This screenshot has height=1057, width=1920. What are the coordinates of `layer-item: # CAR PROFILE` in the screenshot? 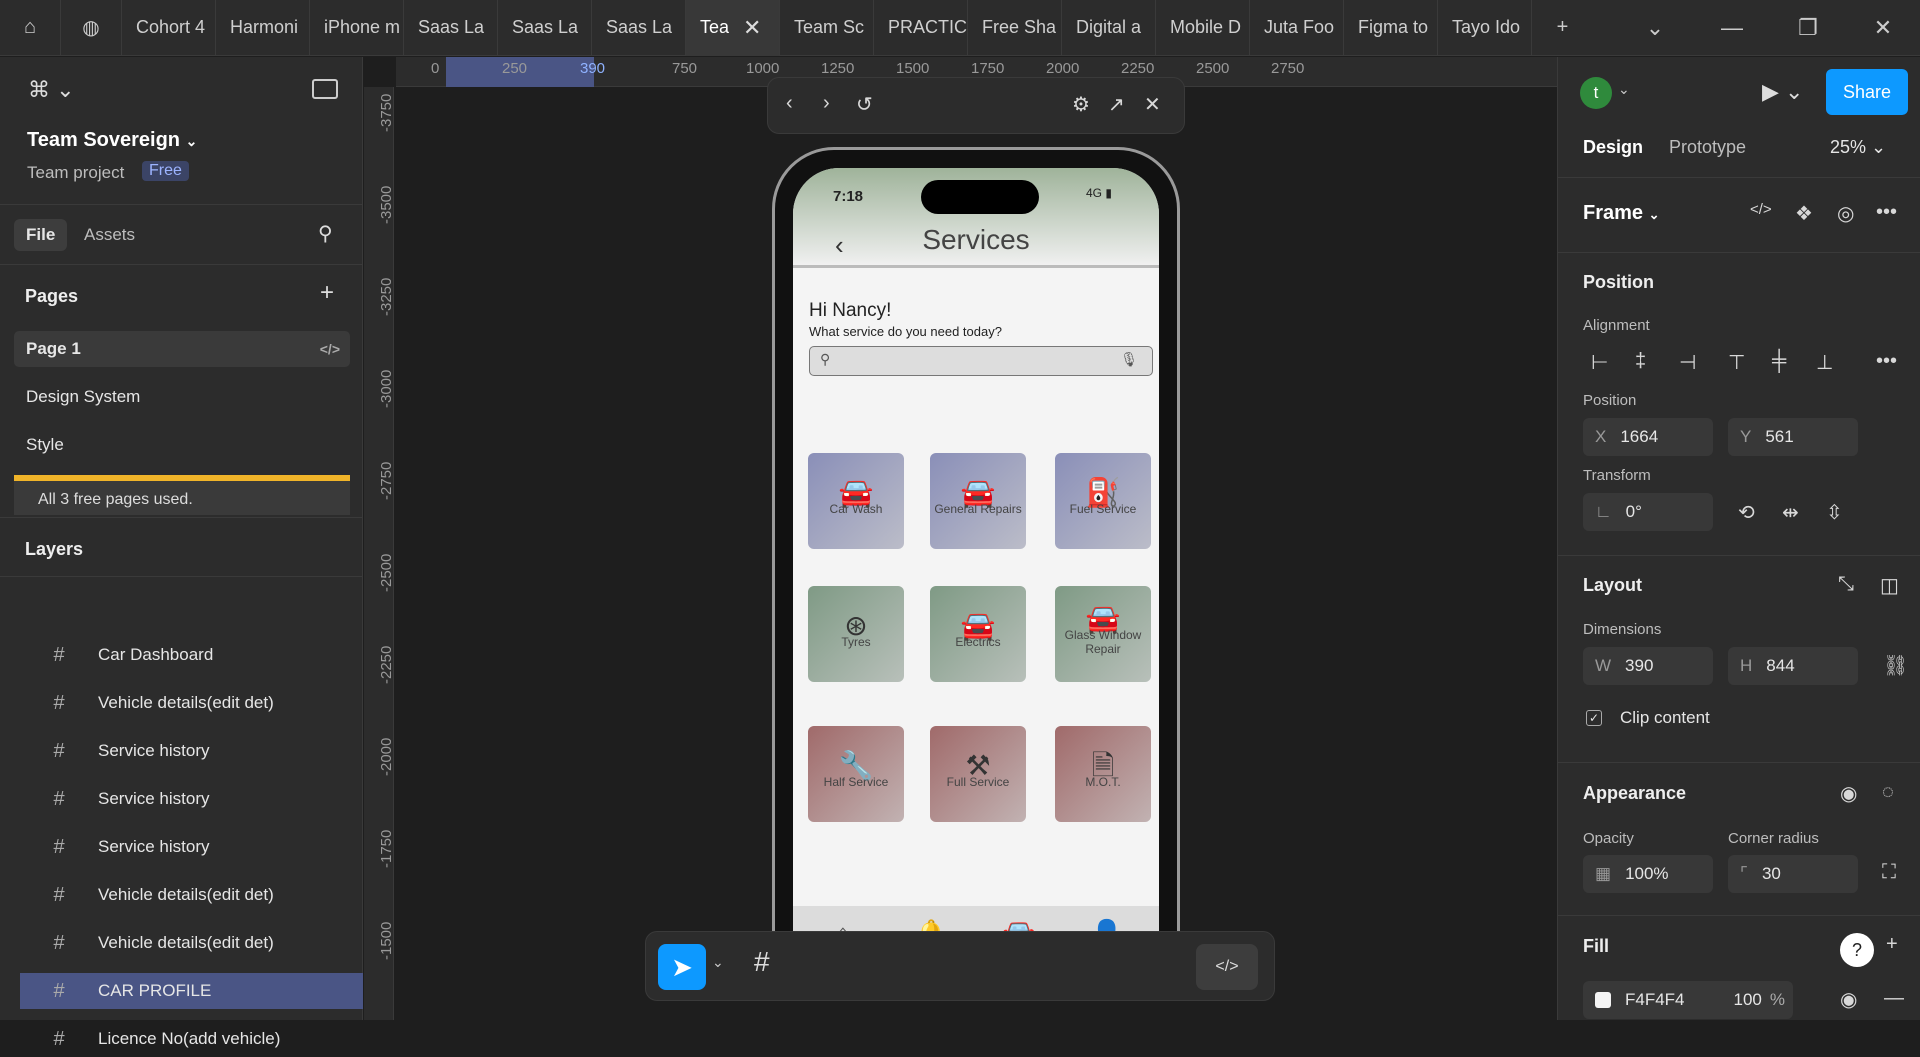 It's located at (191, 991).